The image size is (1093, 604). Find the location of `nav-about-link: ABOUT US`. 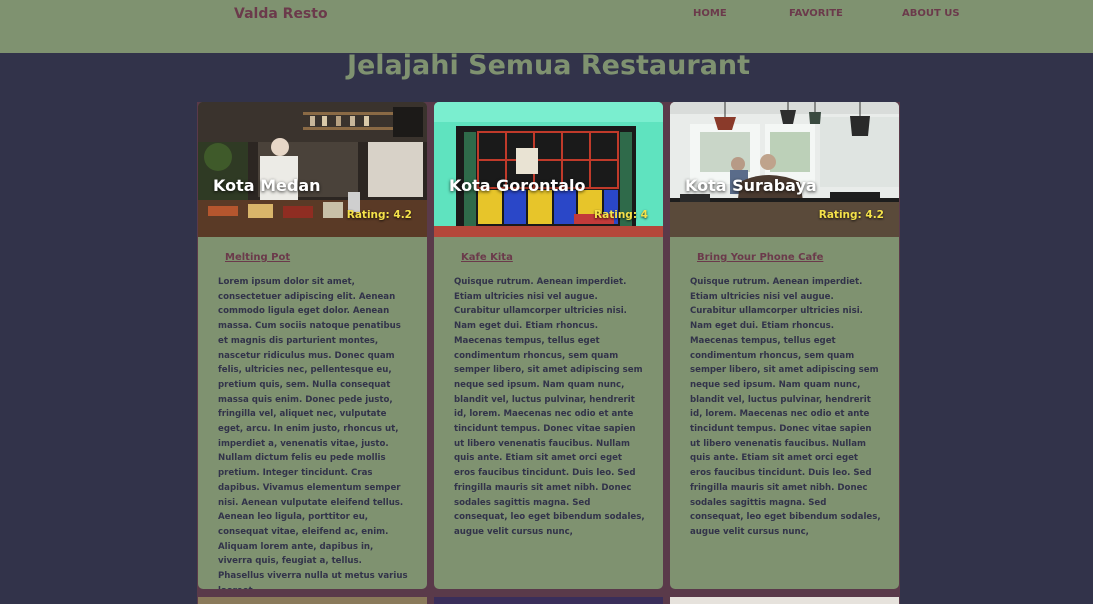

nav-about-link: ABOUT US is located at coordinates (931, 13).